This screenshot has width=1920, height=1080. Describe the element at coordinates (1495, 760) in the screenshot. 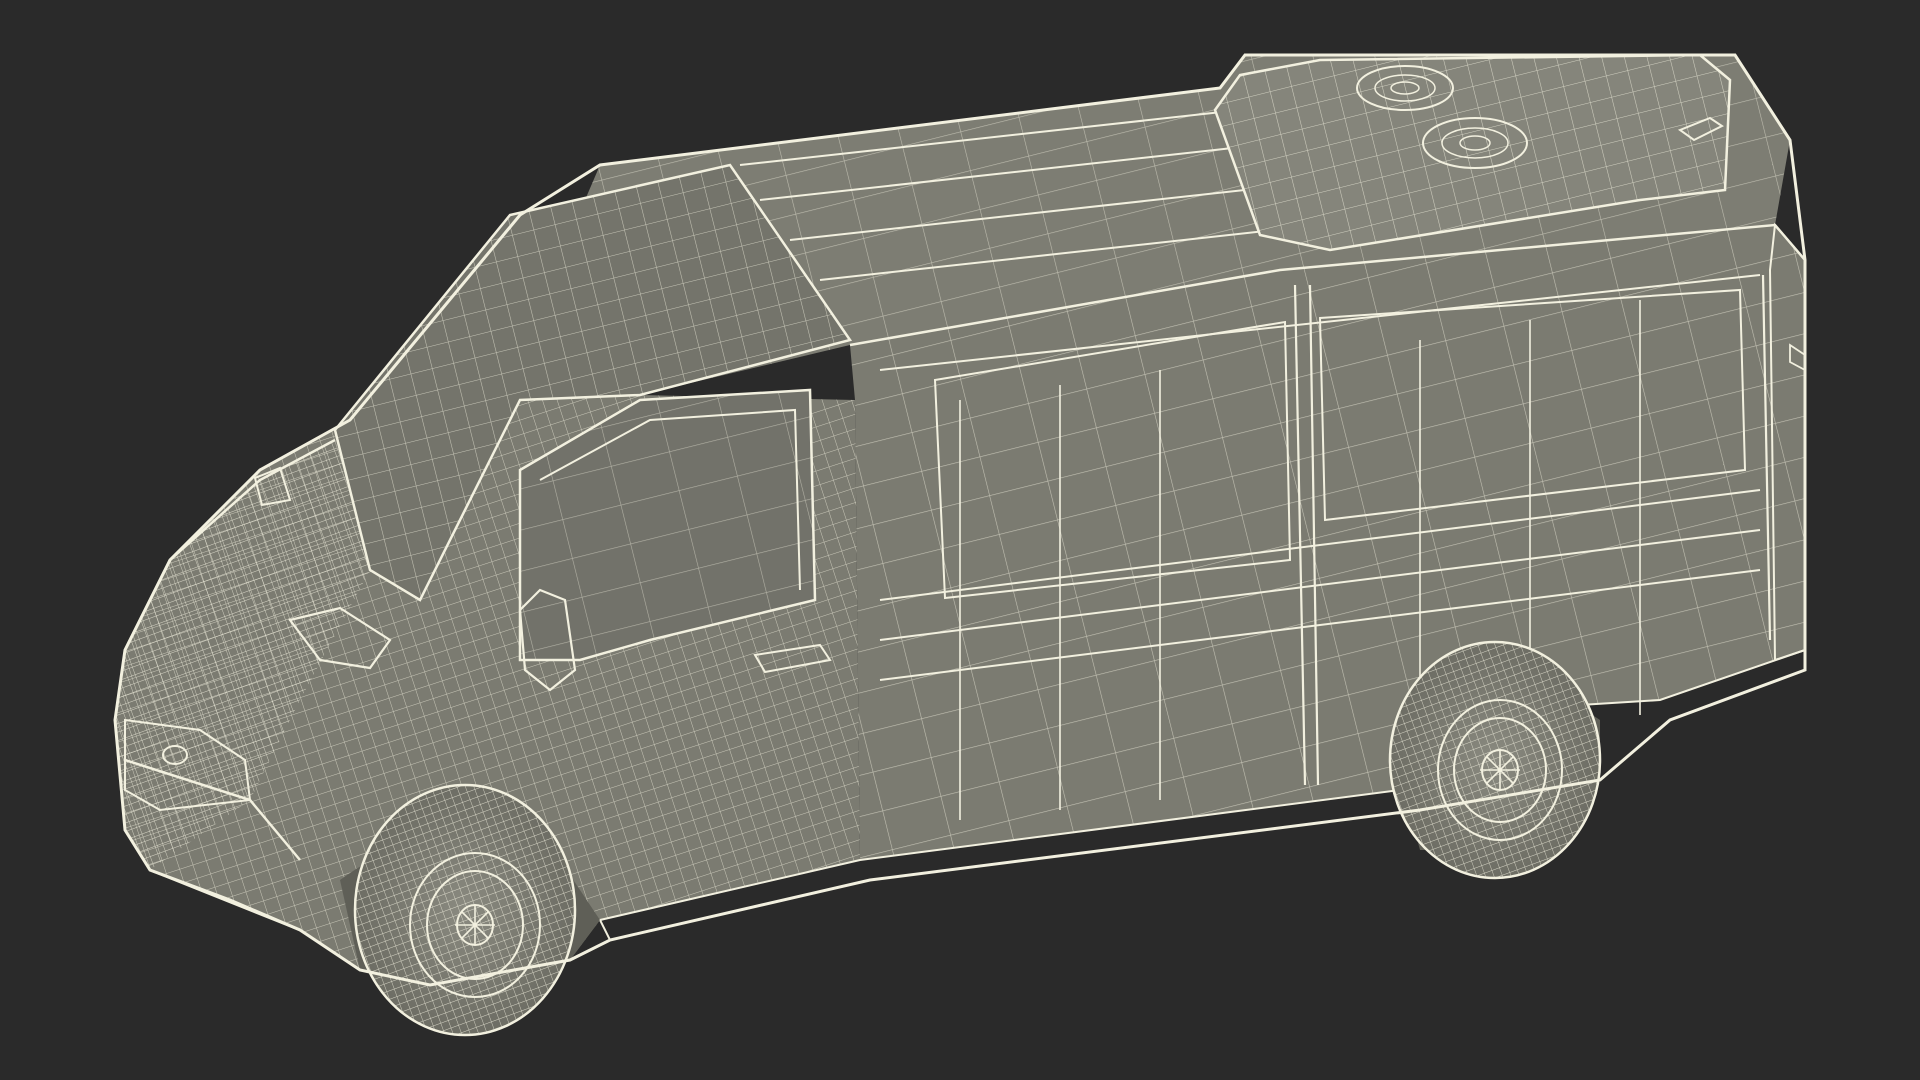

I see `rear-wheel` at that location.